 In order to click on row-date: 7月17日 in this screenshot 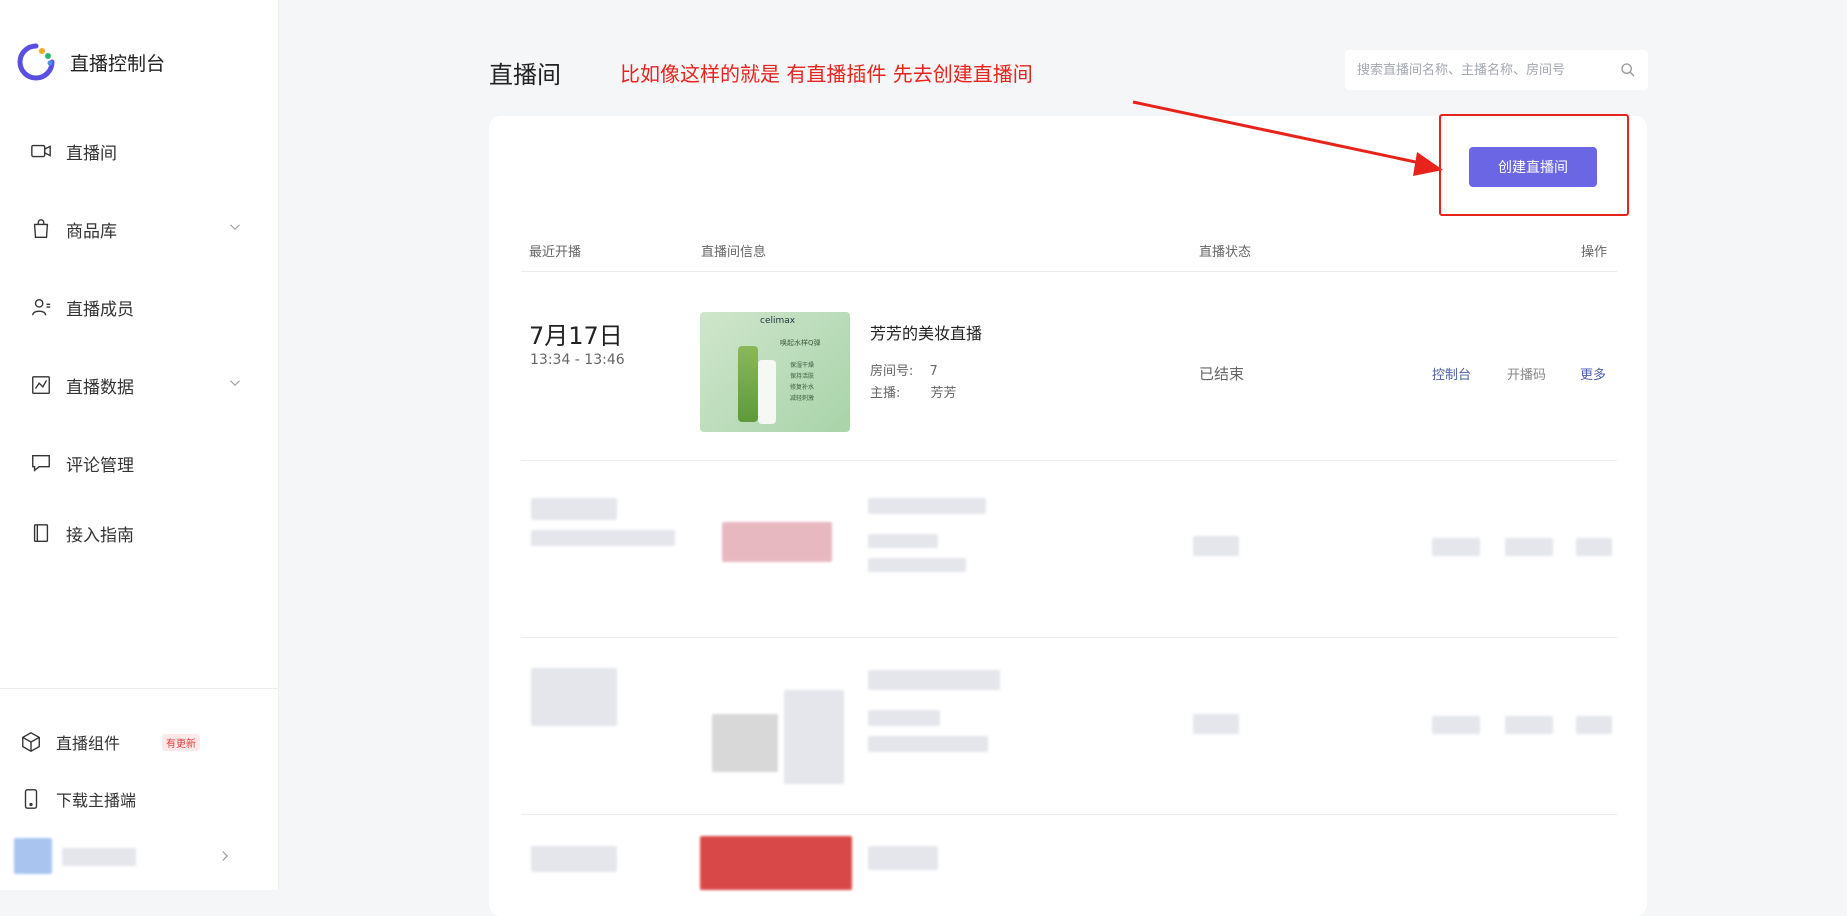, I will do `click(576, 336)`.